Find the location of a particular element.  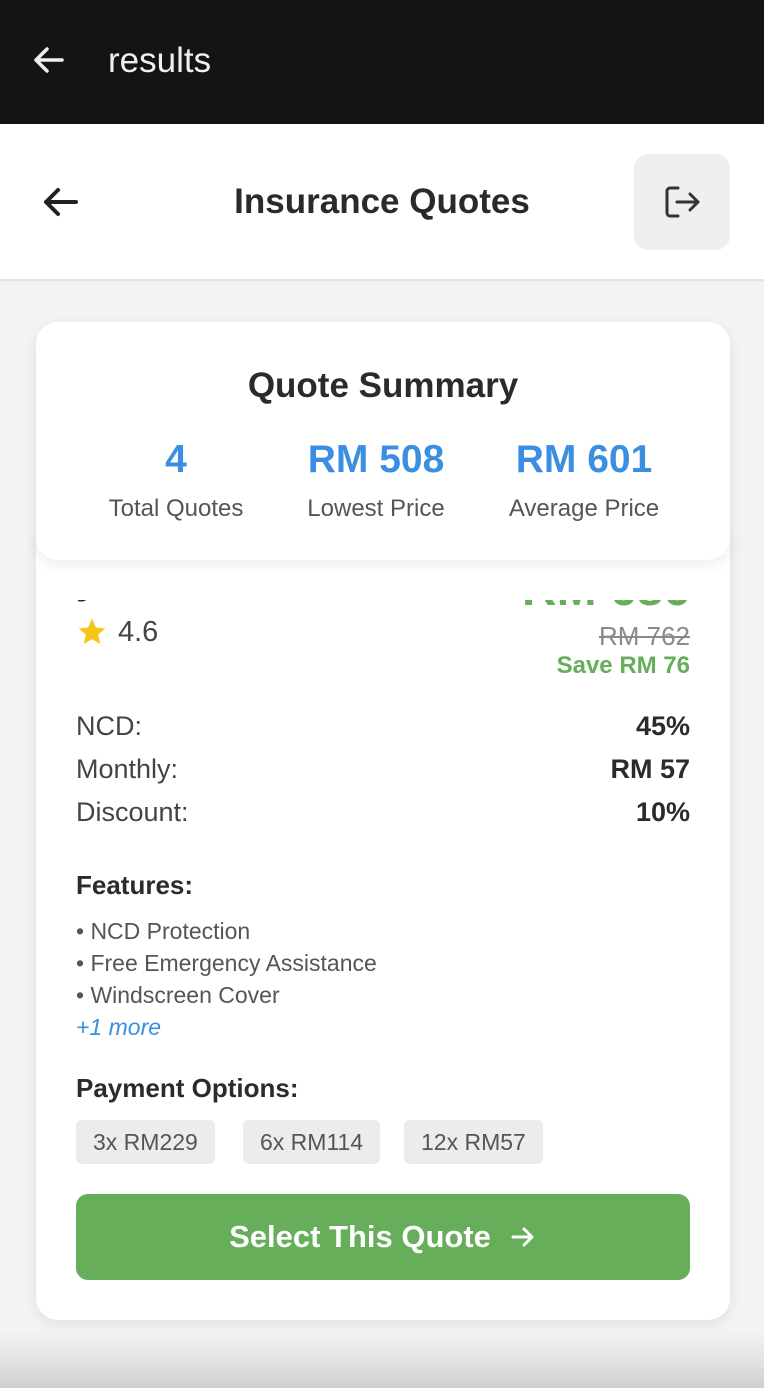

insurer-name: y is located at coordinates (87, 604).